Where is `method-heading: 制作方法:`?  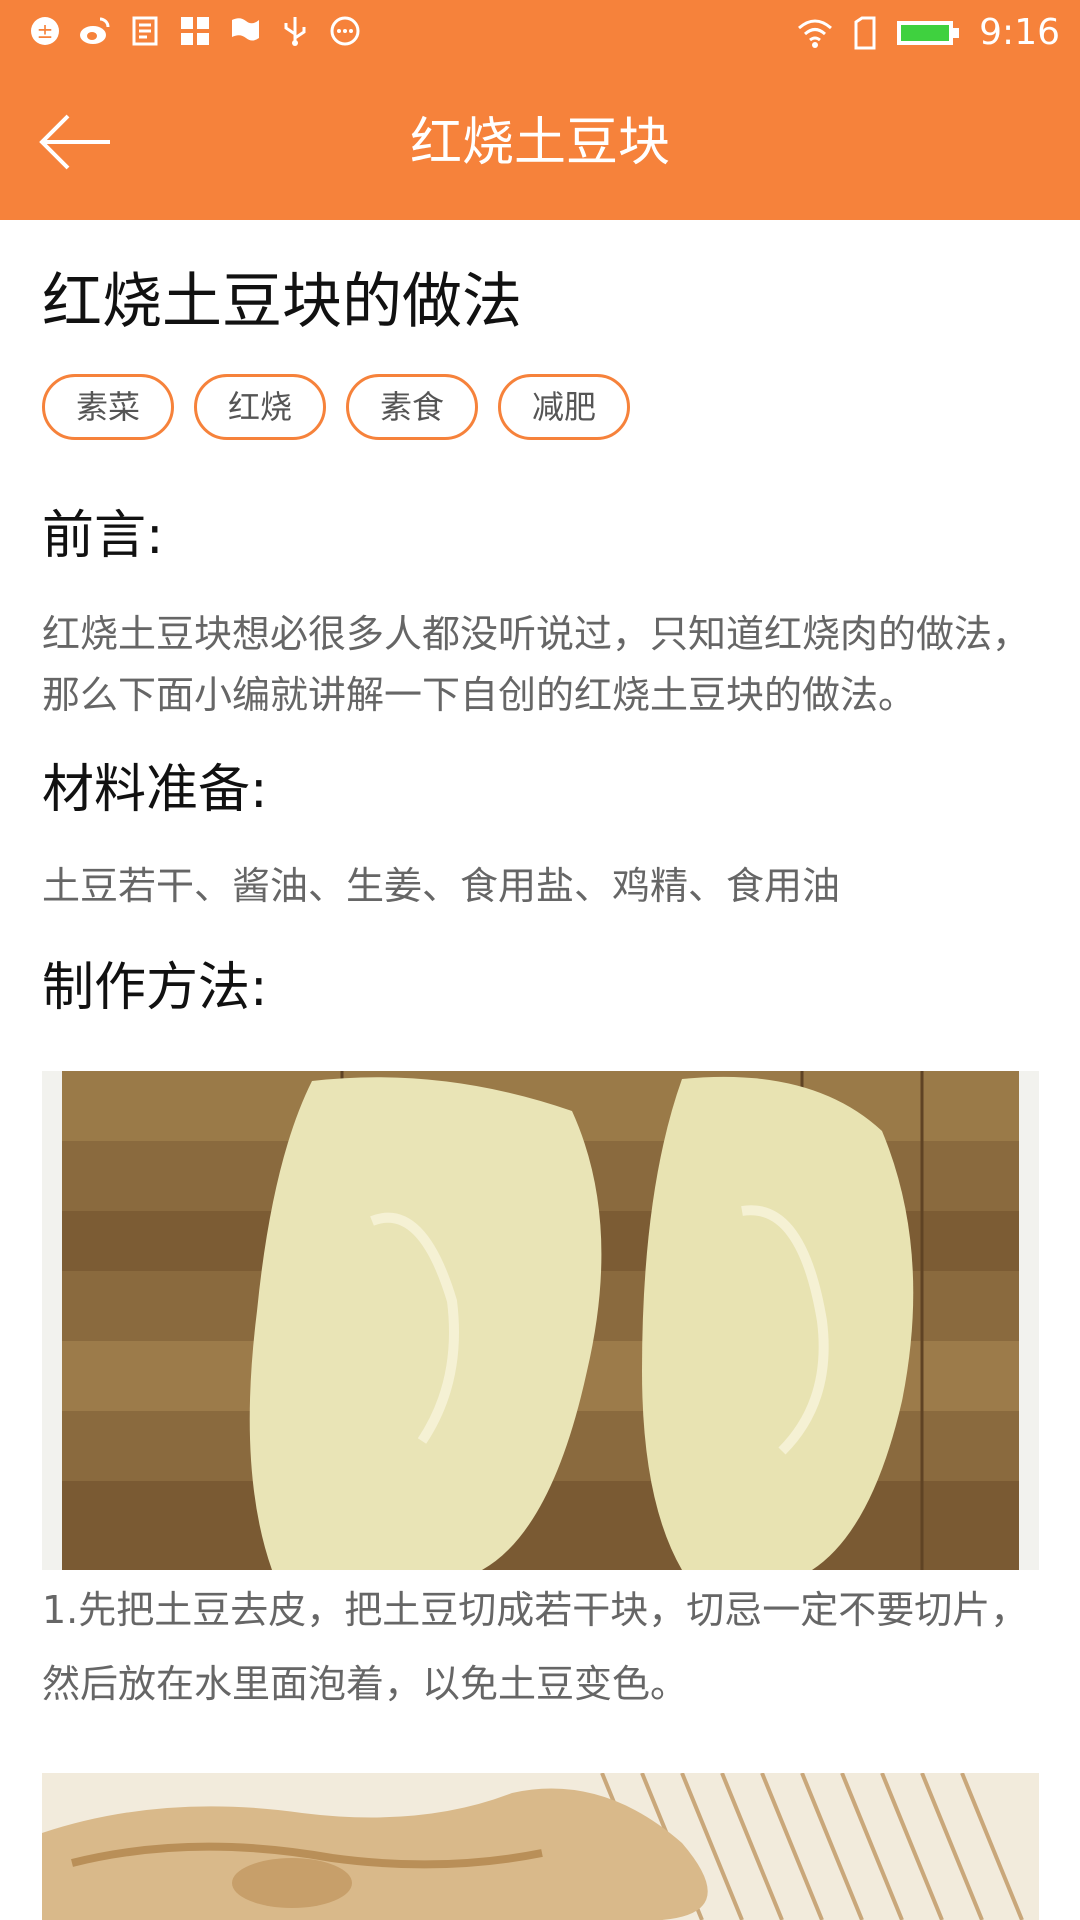 method-heading: 制作方法: is located at coordinates (155, 988).